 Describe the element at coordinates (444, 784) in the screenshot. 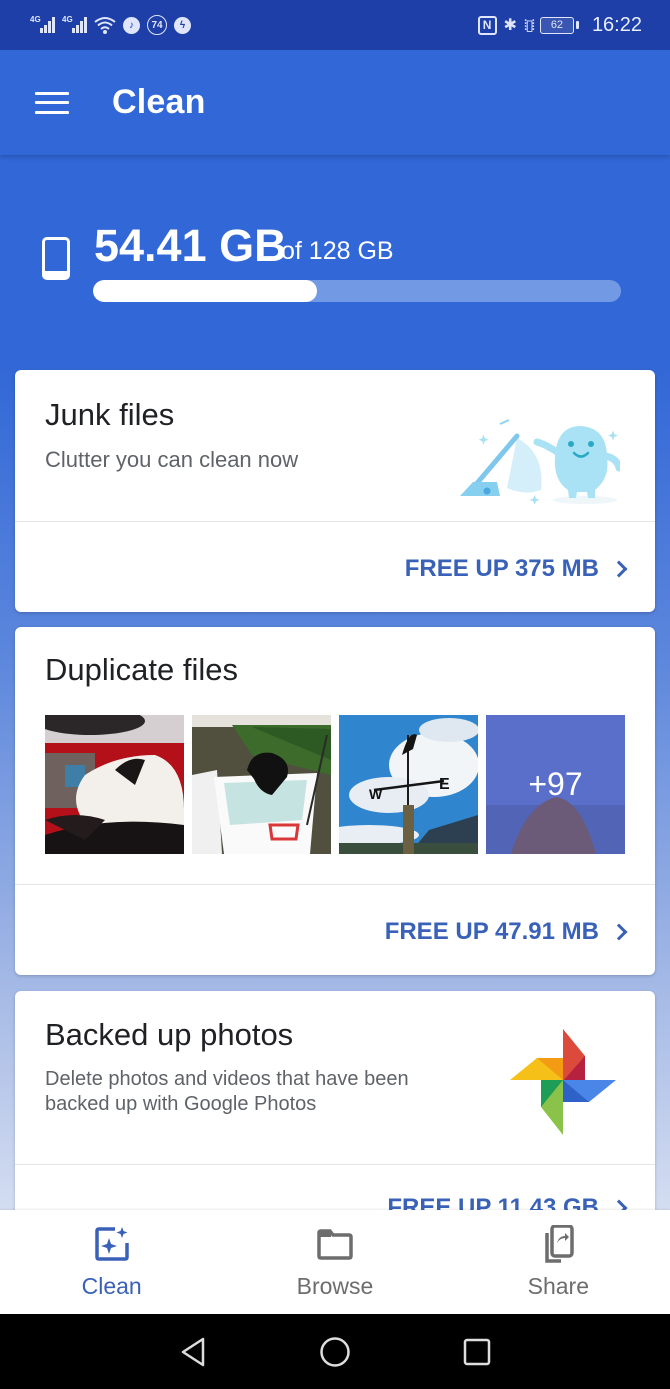

I see `svg-text: E` at that location.